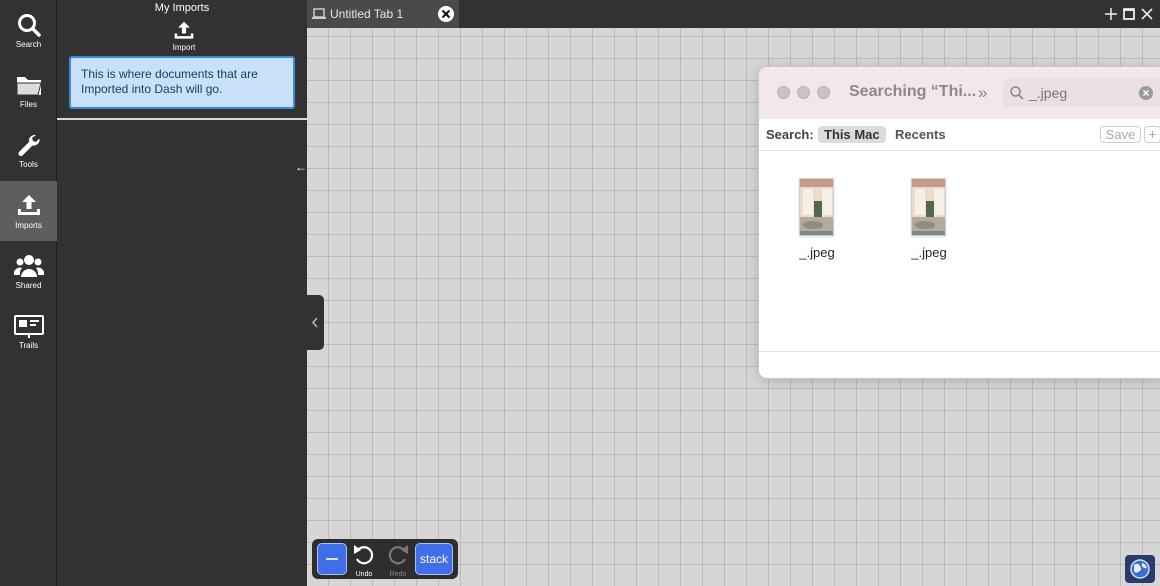 The image size is (1160, 586). I want to click on undo-label: Undo, so click(364, 574).